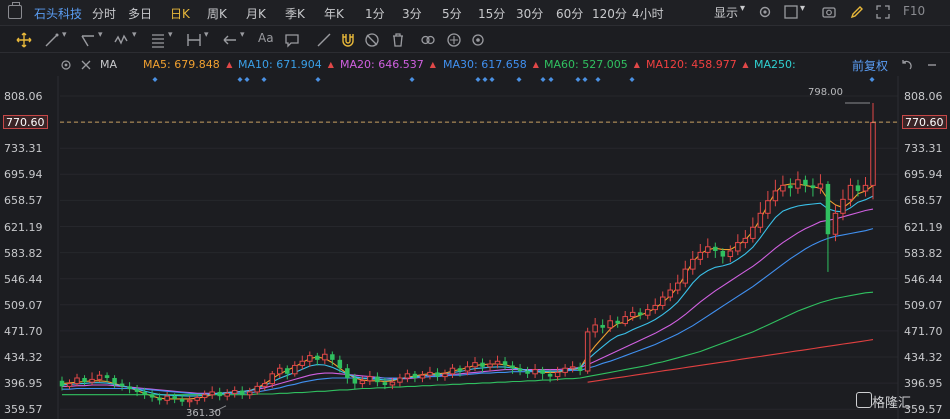  Describe the element at coordinates (829, 12) in the screenshot. I see `camera-icon` at that location.